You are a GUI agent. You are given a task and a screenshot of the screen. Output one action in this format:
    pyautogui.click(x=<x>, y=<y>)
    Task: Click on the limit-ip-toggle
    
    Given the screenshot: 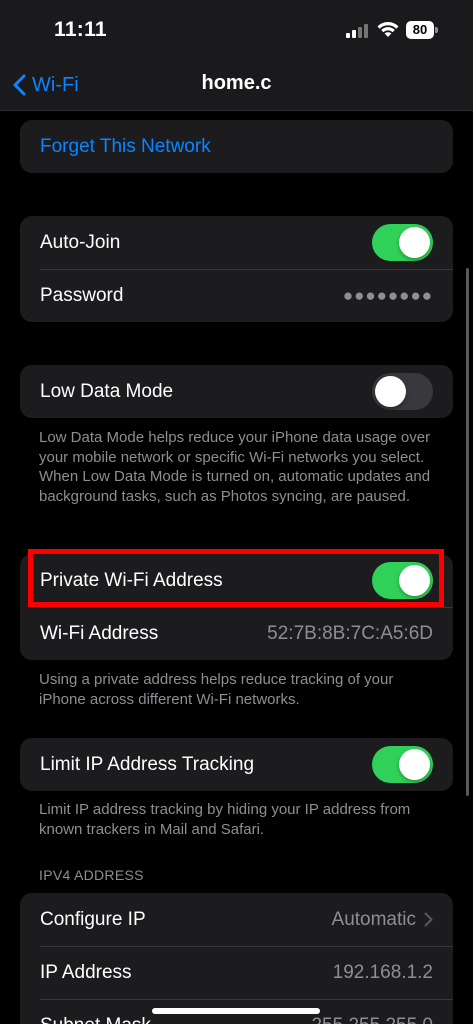 What is the action you would take?
    pyautogui.click(x=402, y=764)
    